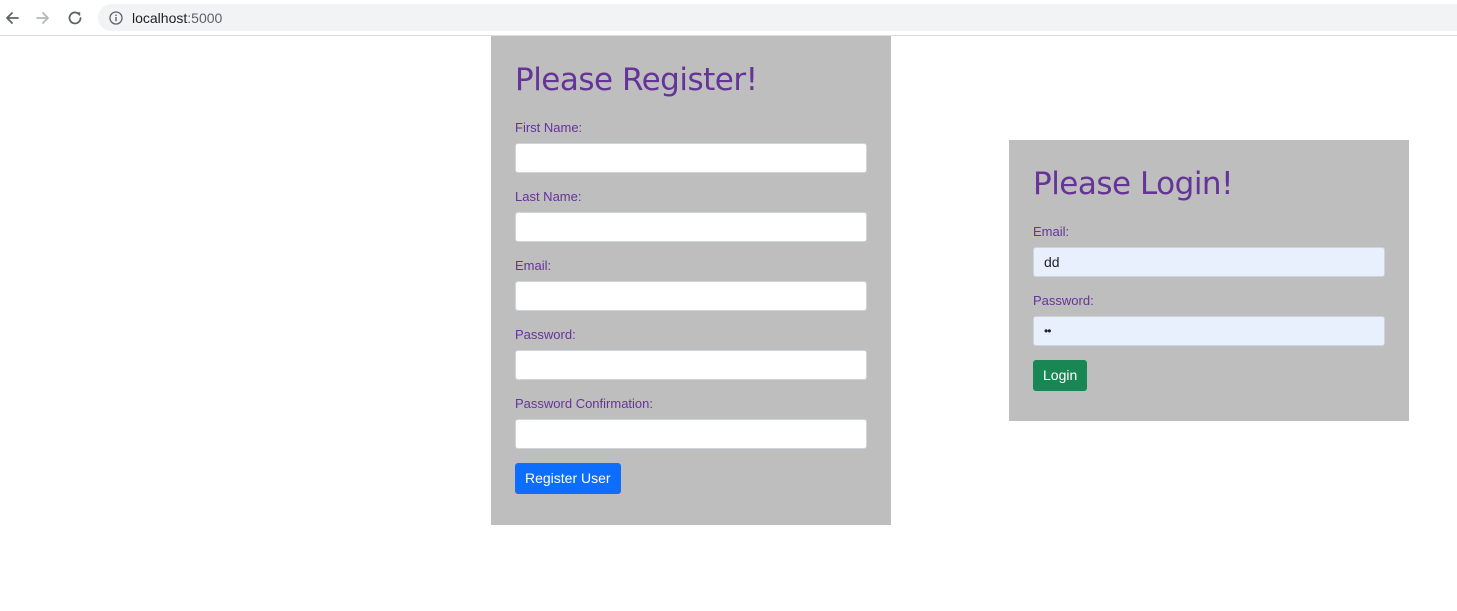 The image size is (1457, 611). I want to click on register-email-input, so click(691, 296).